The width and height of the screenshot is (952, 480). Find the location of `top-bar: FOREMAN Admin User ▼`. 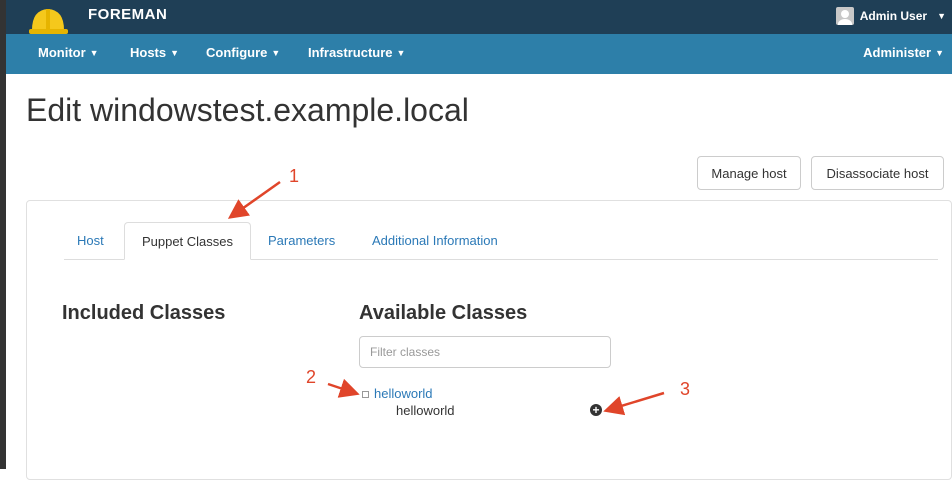

top-bar: FOREMAN Admin User ▼ is located at coordinates (479, 17).